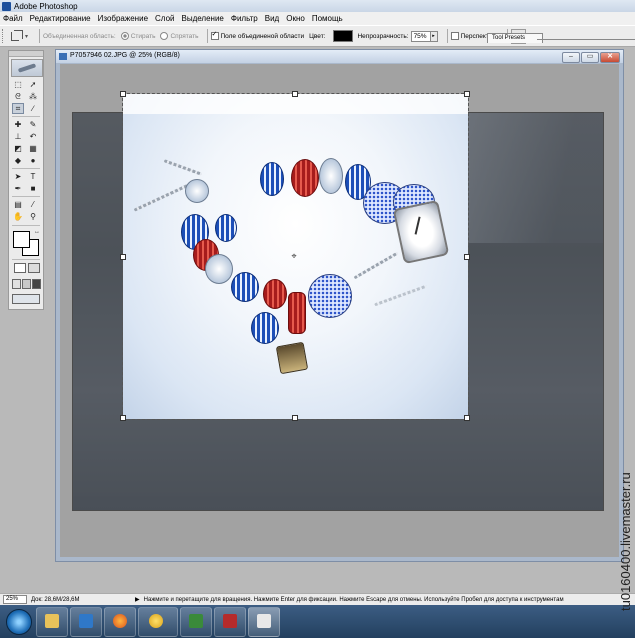 The height and width of the screenshot is (638, 635). I want to click on crop-handle-top, so click(295, 94).